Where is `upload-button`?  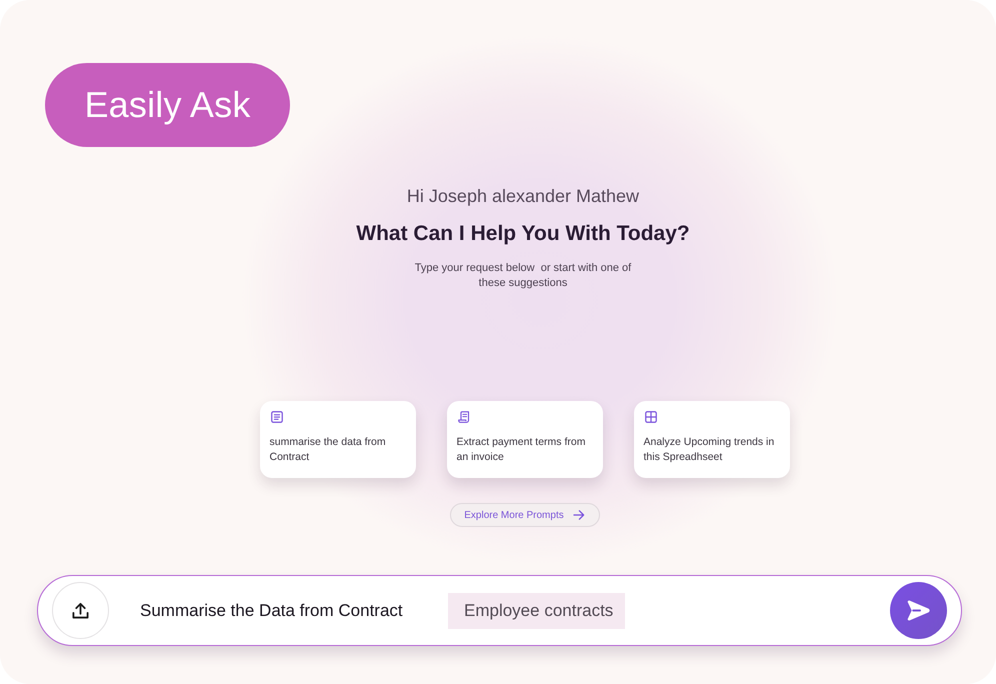
upload-button is located at coordinates (80, 610).